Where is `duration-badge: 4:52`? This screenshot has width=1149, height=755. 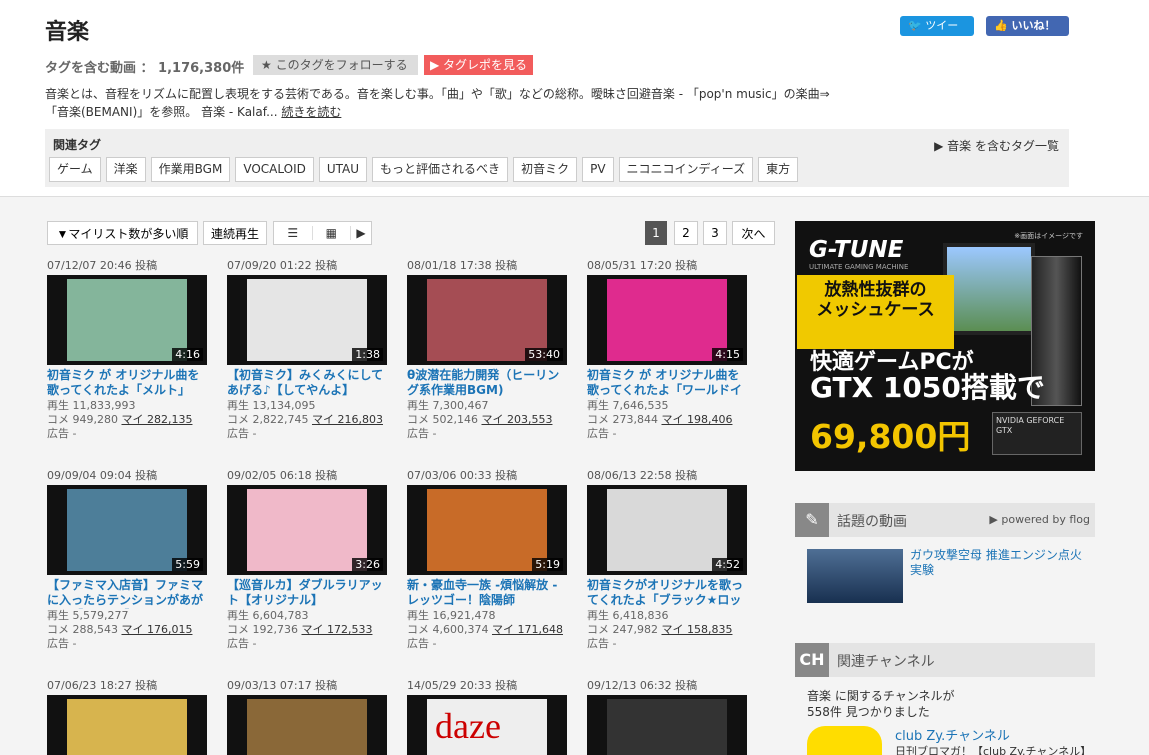 duration-badge: 4:52 is located at coordinates (727, 564).